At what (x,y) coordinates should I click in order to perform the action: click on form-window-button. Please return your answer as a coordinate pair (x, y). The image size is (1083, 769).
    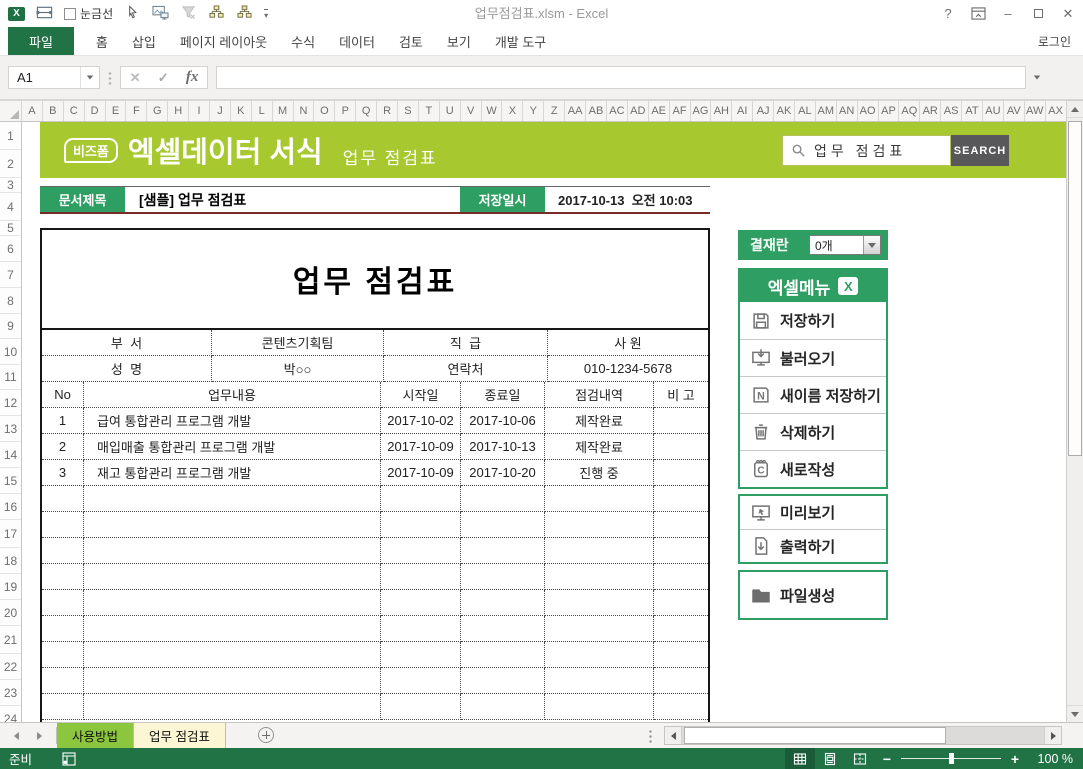
    Looking at the image, I should click on (44, 14).